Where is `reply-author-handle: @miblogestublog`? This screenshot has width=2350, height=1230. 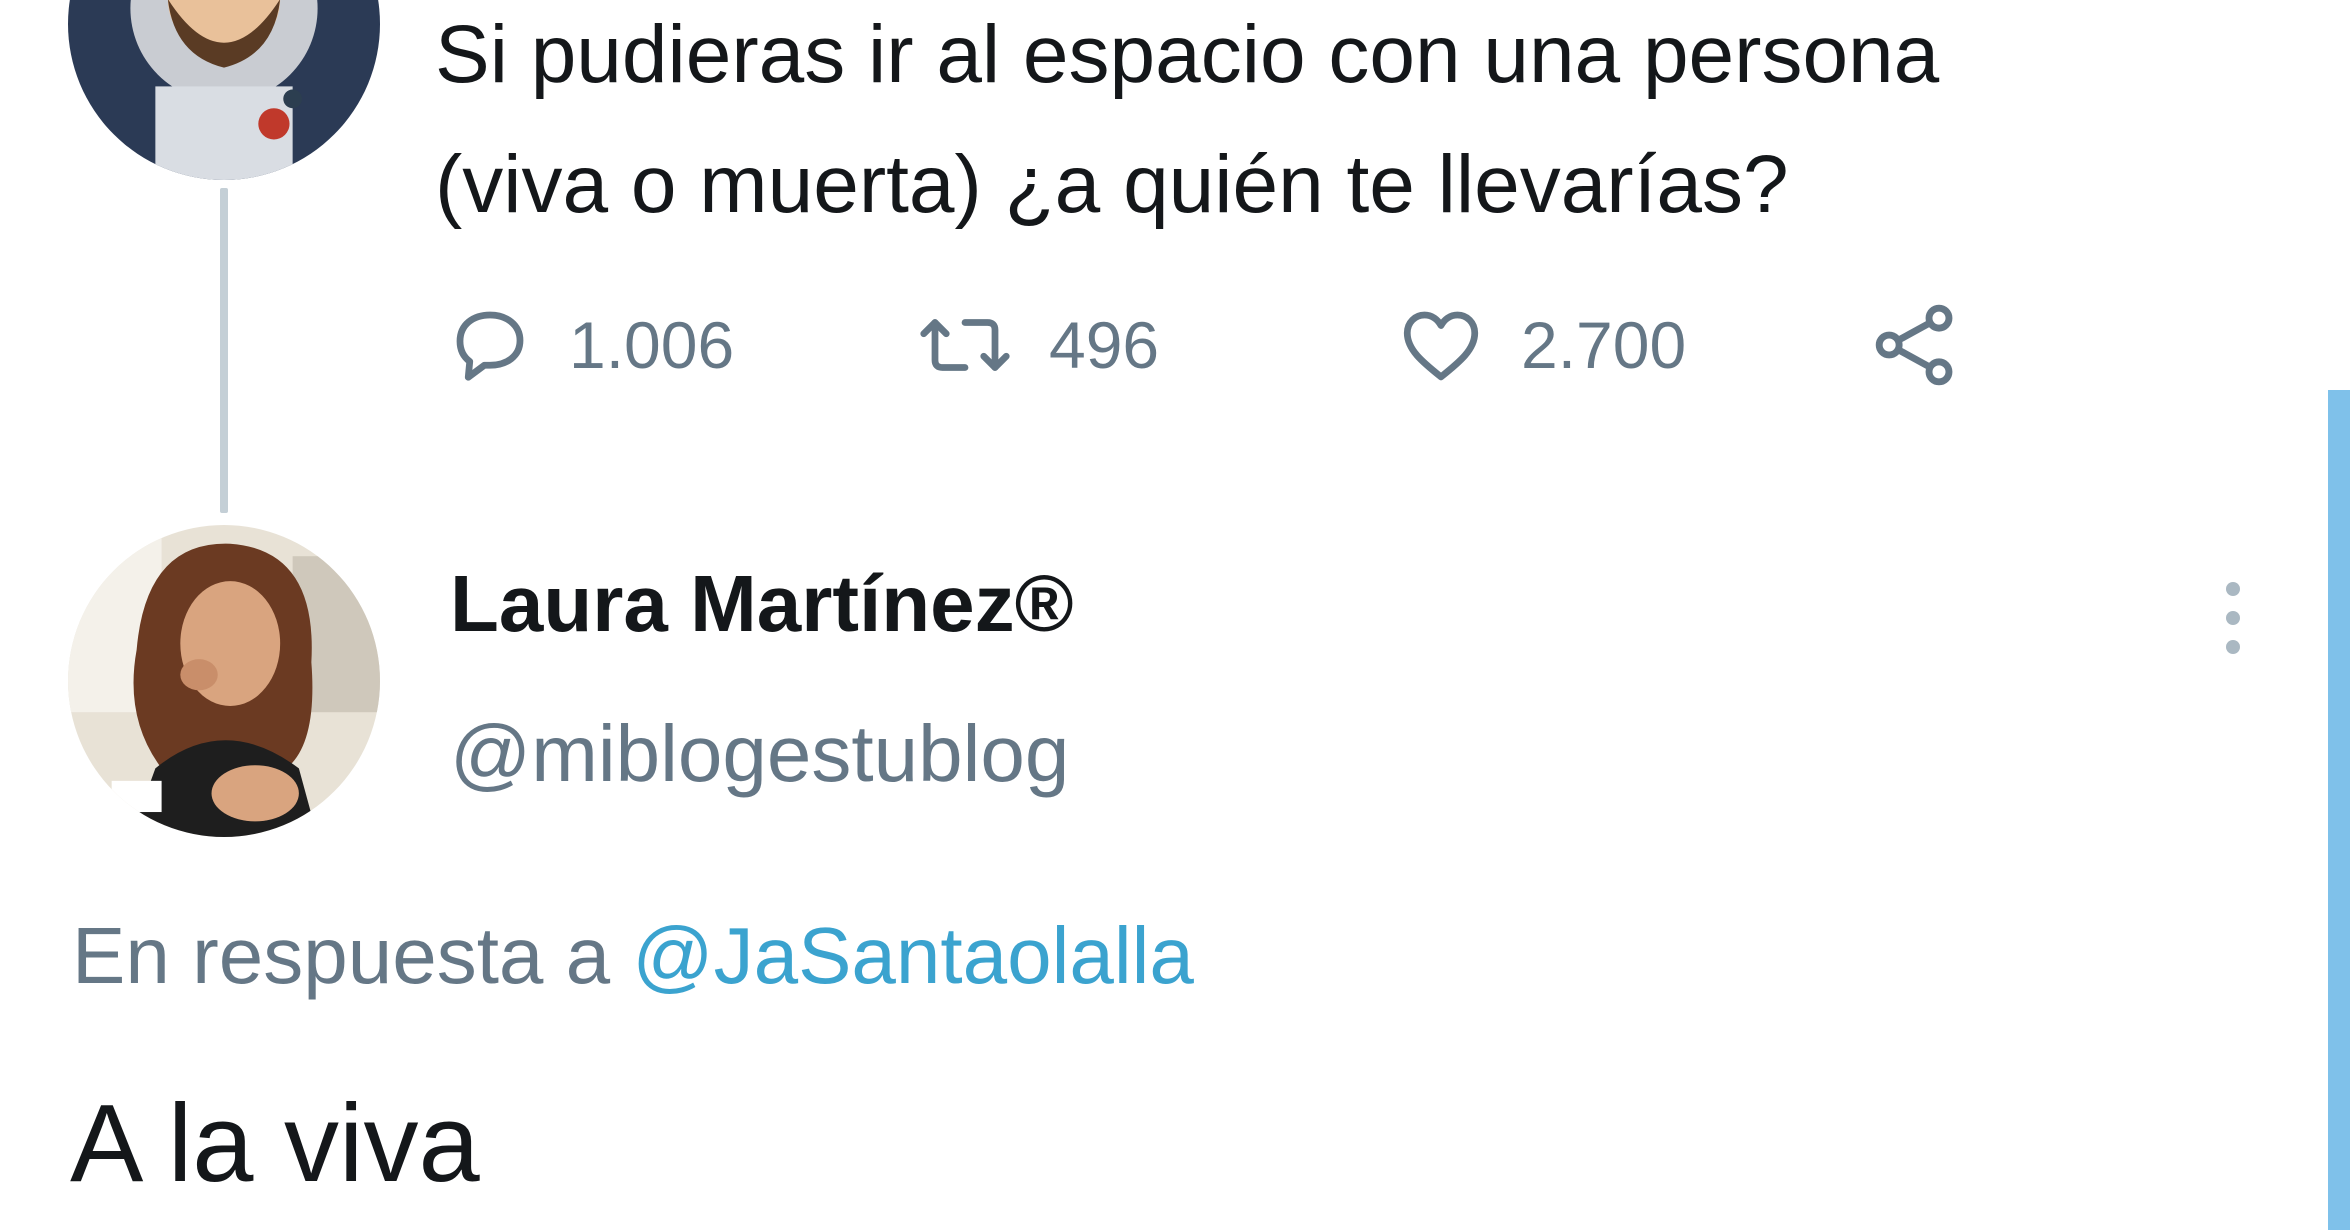 reply-author-handle: @miblogestublog is located at coordinates (759, 754).